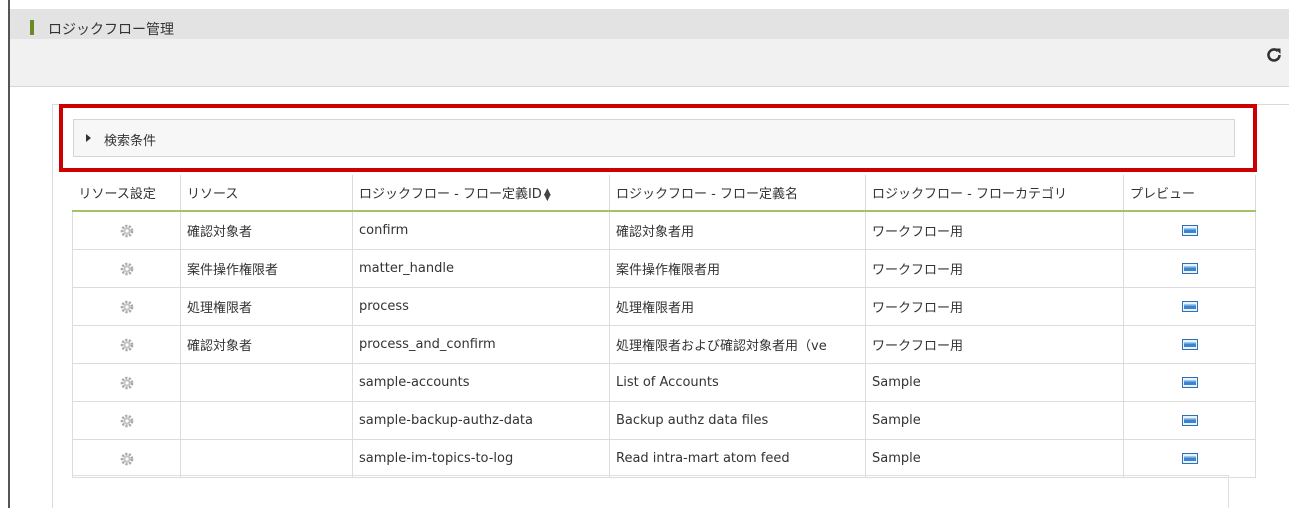 The image size is (1289, 508). Describe the element at coordinates (111, 30) in the screenshot. I see `page-title: ロジックフロー管理` at that location.